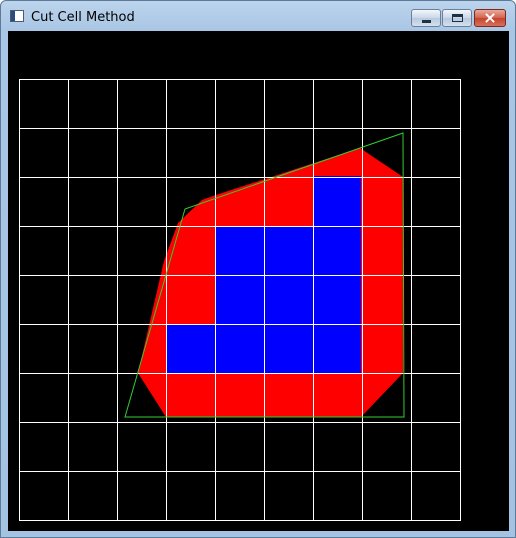 The image size is (516, 538). I want to click on maximize-icon, so click(457, 18).